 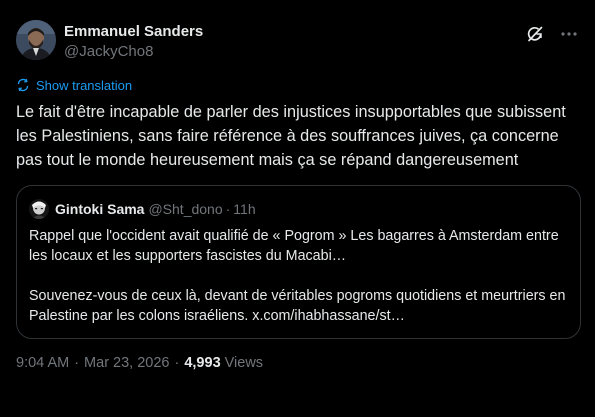 I want to click on translate-icon, so click(x=23, y=85).